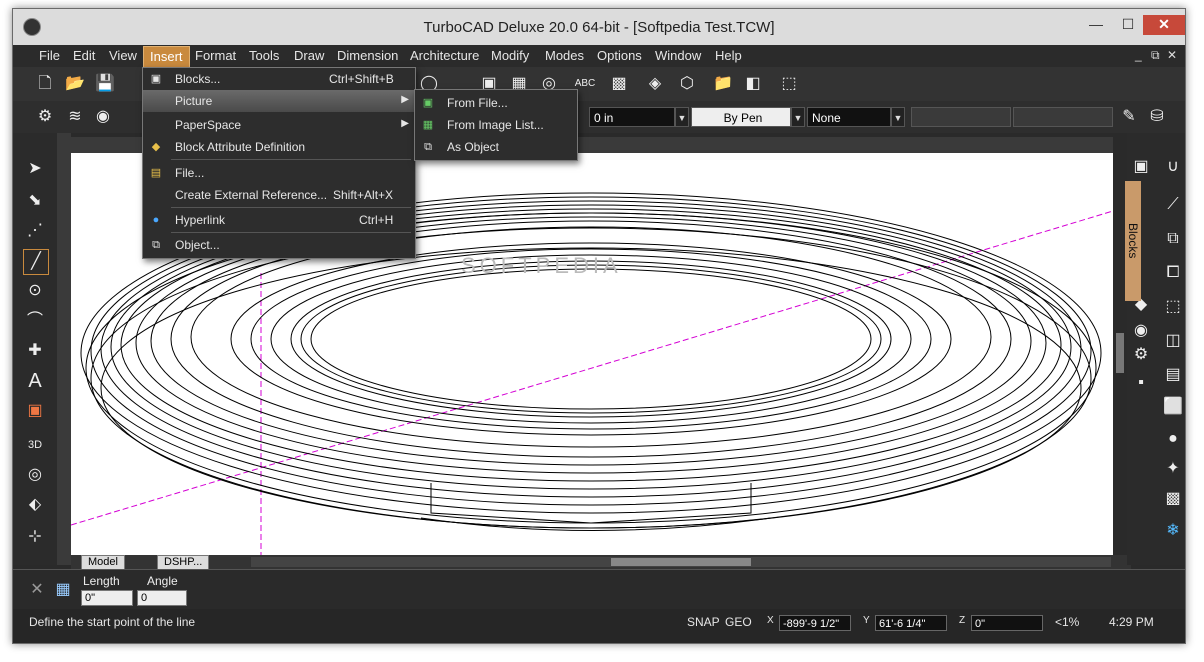 The height and width of the screenshot is (662, 1204). I want to click on snap-icon: ⬡, so click(687, 84).